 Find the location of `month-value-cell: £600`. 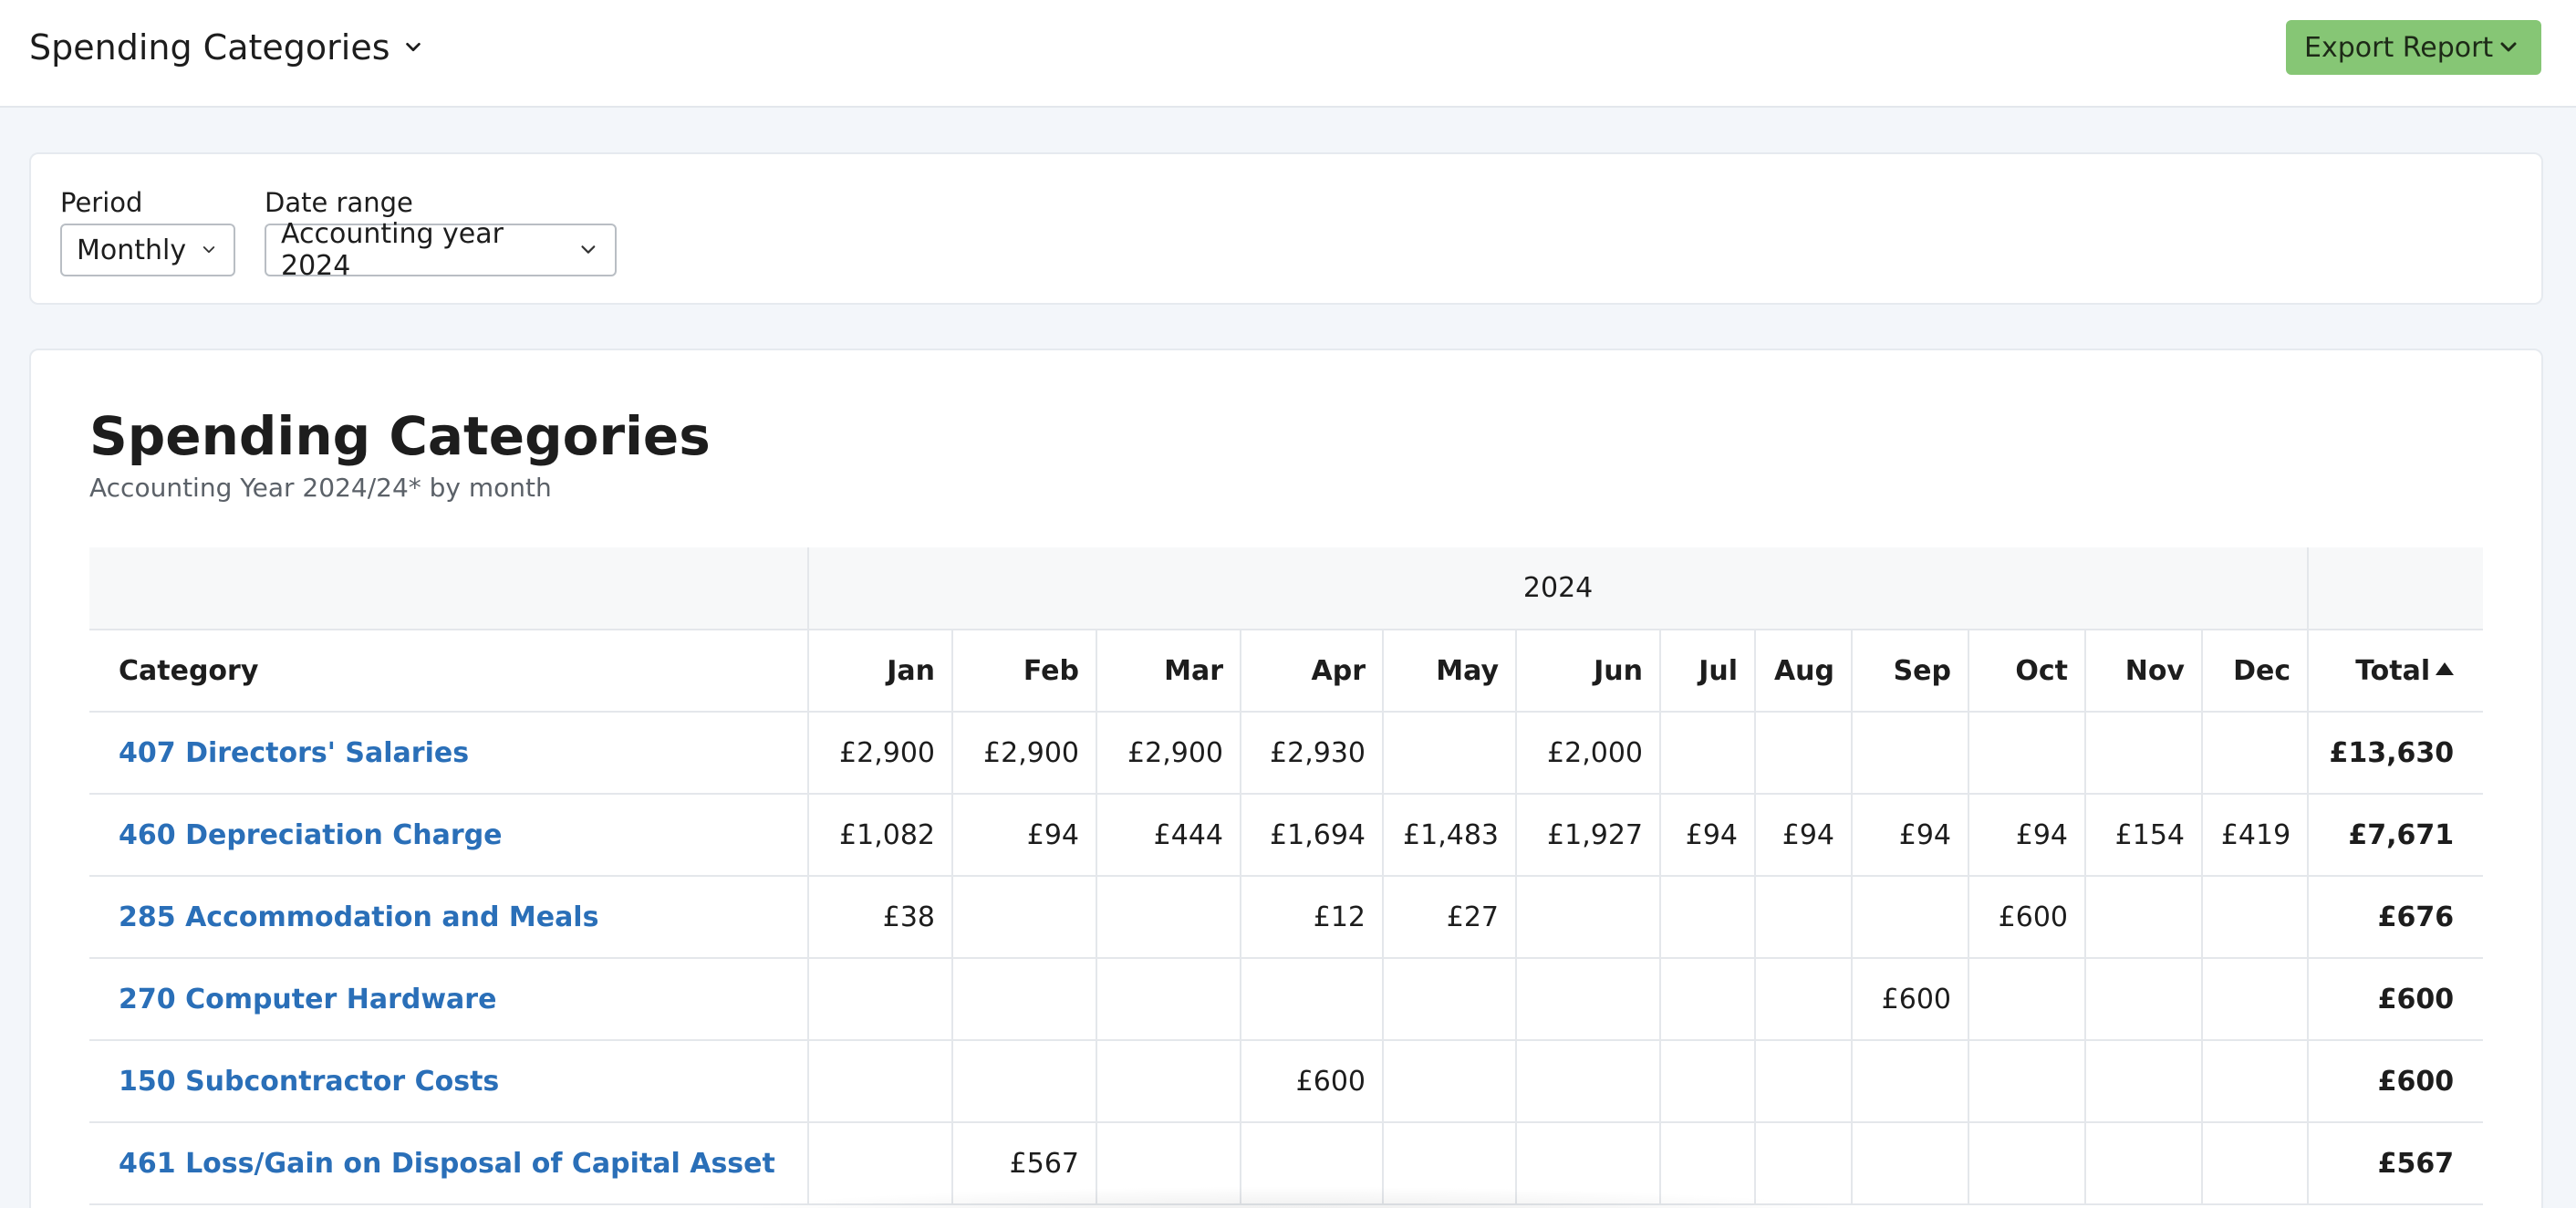

month-value-cell: £600 is located at coordinates (1910, 999).